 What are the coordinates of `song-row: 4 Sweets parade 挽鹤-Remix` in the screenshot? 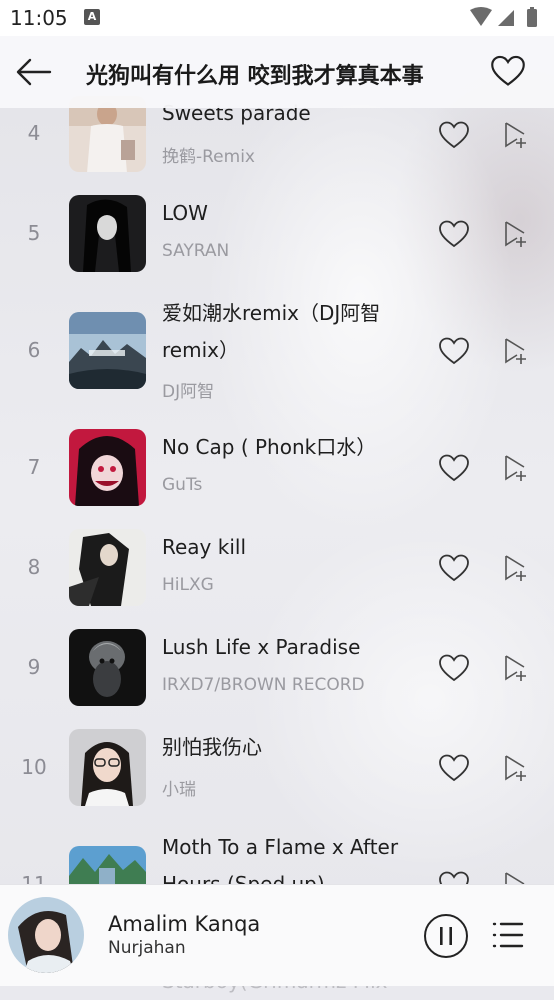 It's located at (277, 141).